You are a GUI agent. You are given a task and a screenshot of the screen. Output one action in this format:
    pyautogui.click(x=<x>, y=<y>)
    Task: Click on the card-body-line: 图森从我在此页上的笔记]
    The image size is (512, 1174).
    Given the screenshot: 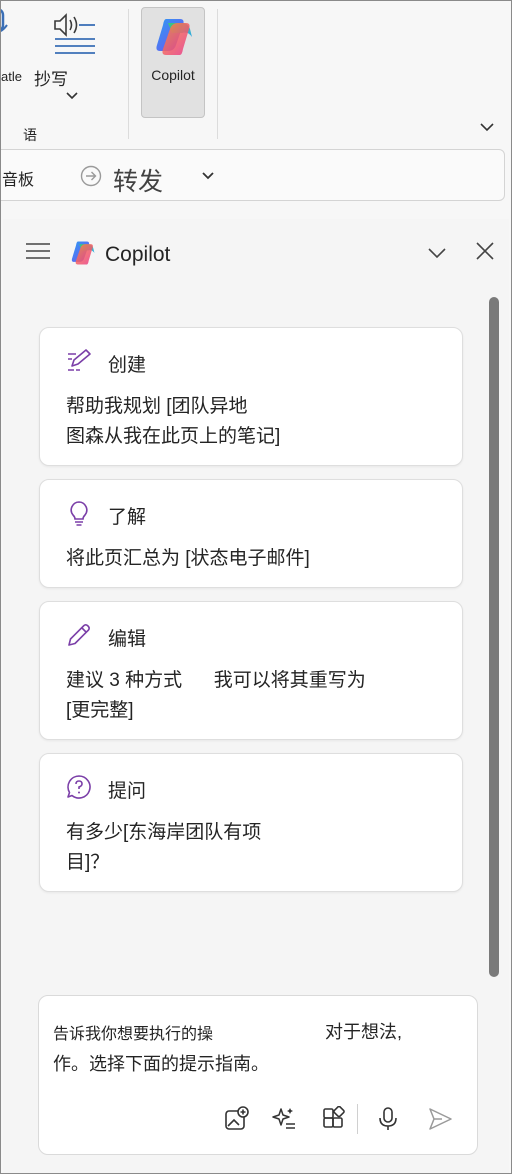 What is the action you would take?
    pyautogui.click(x=173, y=436)
    